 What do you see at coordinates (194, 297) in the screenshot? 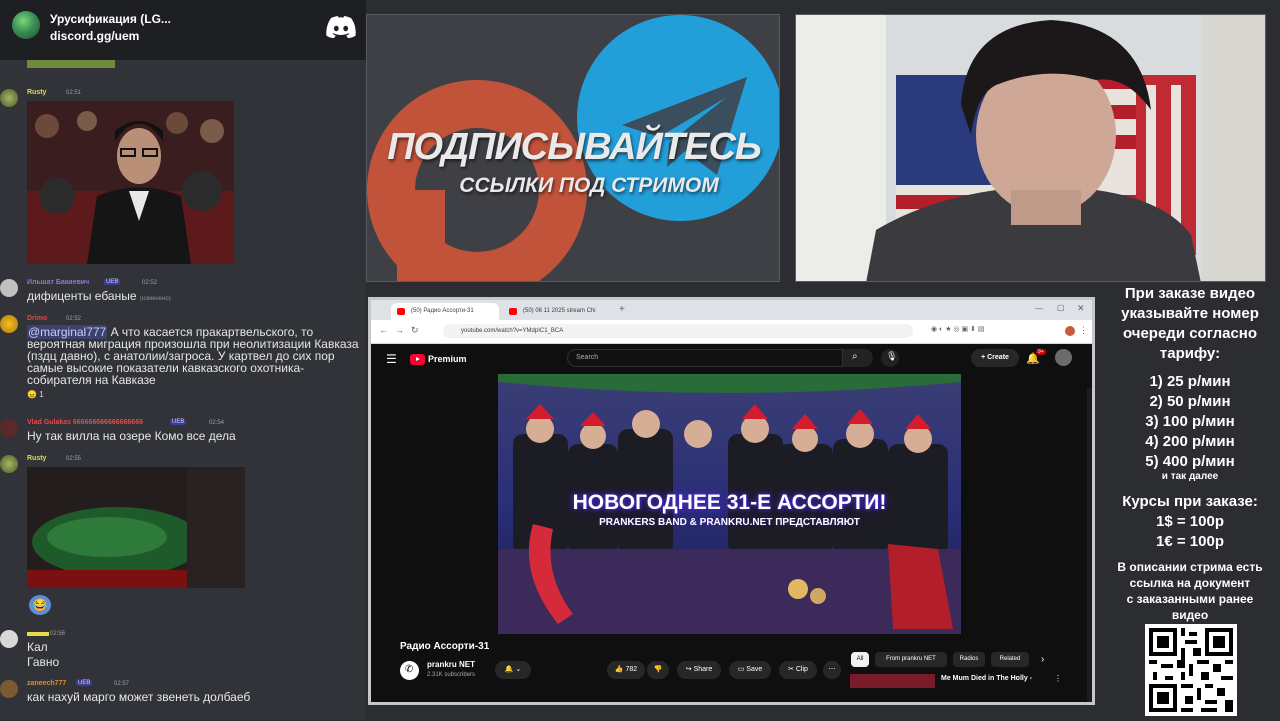
I see `message-text: дифиценты ебаные (изменено)` at bounding box center [194, 297].